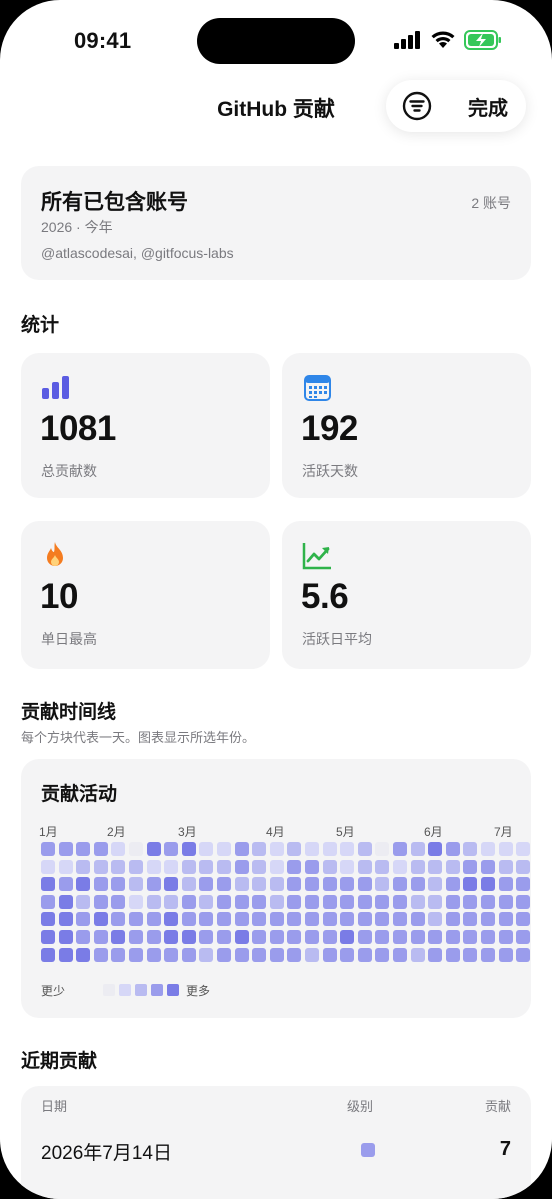  I want to click on month-label: 7月, so click(503, 832).